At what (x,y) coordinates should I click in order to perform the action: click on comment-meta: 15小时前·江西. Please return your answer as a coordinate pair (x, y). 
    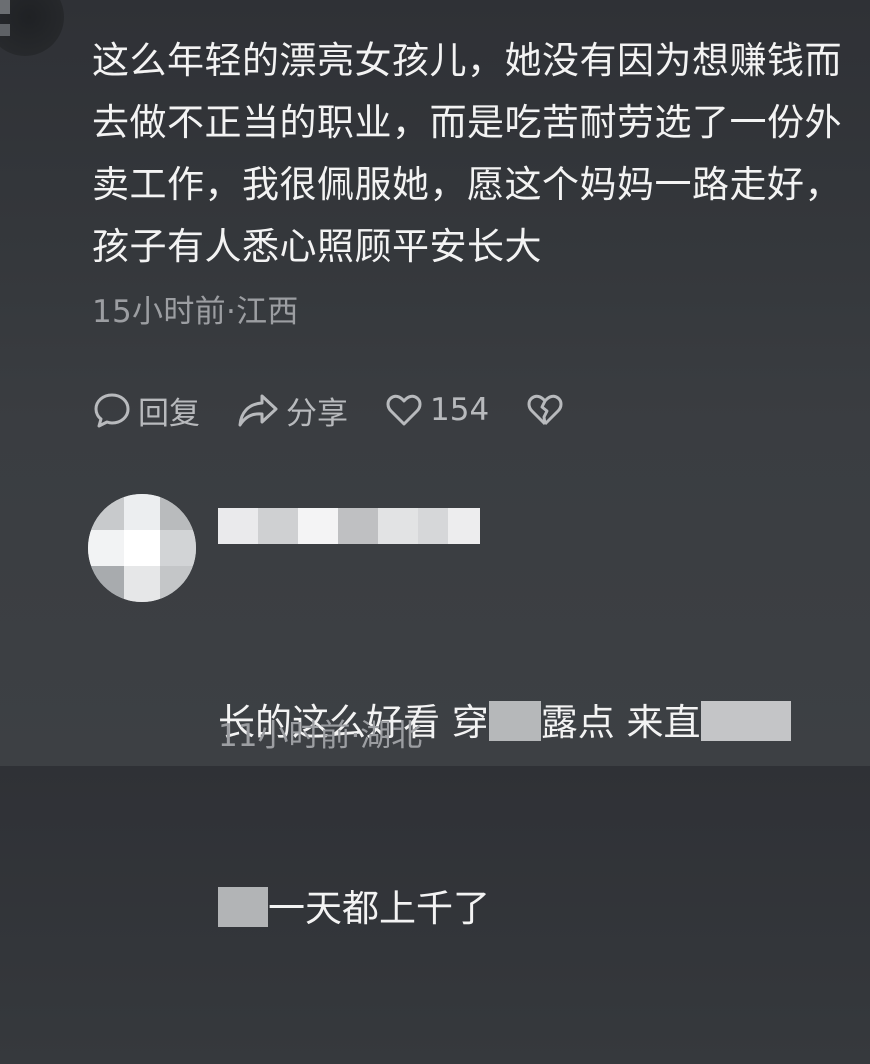
    Looking at the image, I should click on (195, 312).